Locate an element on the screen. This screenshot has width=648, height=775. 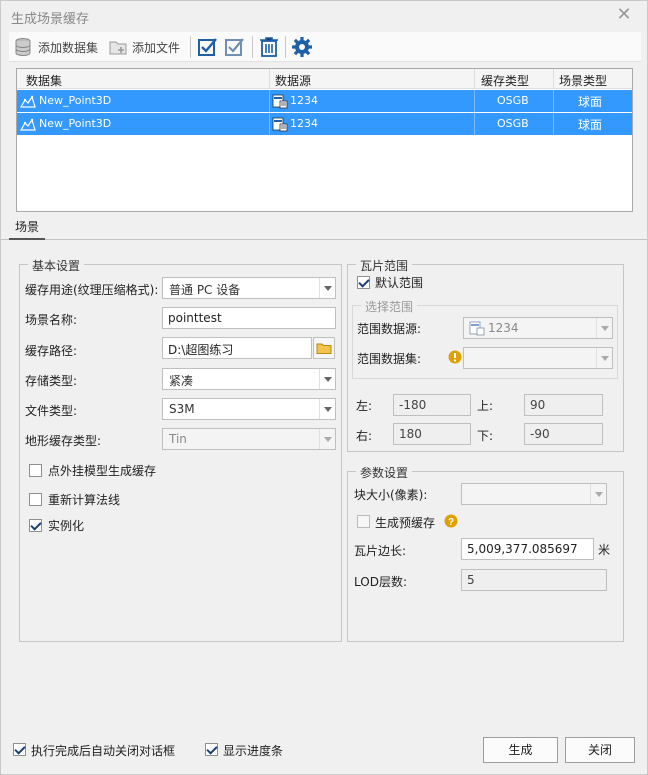
select-all-button is located at coordinates (208, 47).